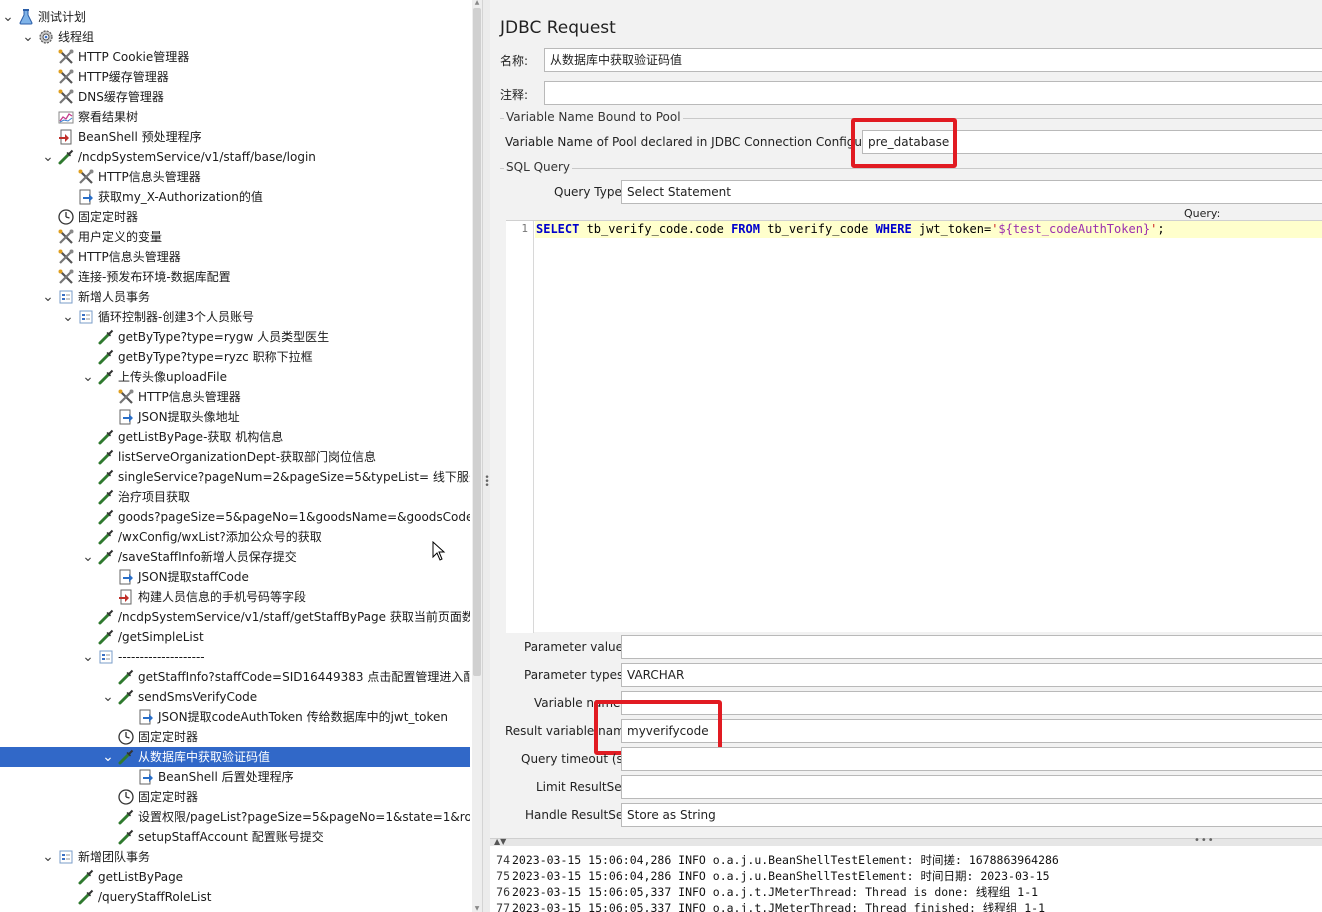  Describe the element at coordinates (1074, 229) in the screenshot. I see `sql-variable: ${test_codeAuthToken}` at that location.